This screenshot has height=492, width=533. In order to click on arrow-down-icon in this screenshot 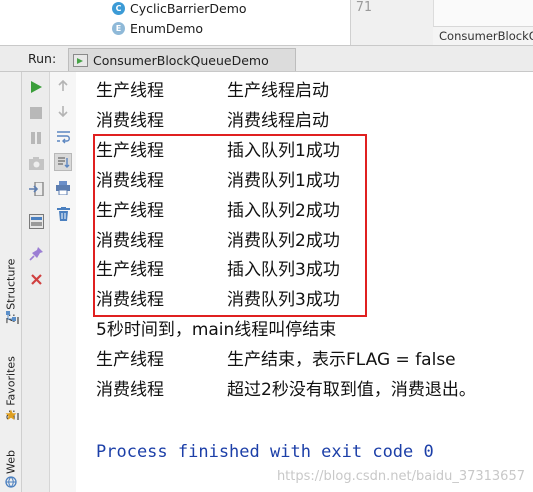, I will do `click(63, 111)`.